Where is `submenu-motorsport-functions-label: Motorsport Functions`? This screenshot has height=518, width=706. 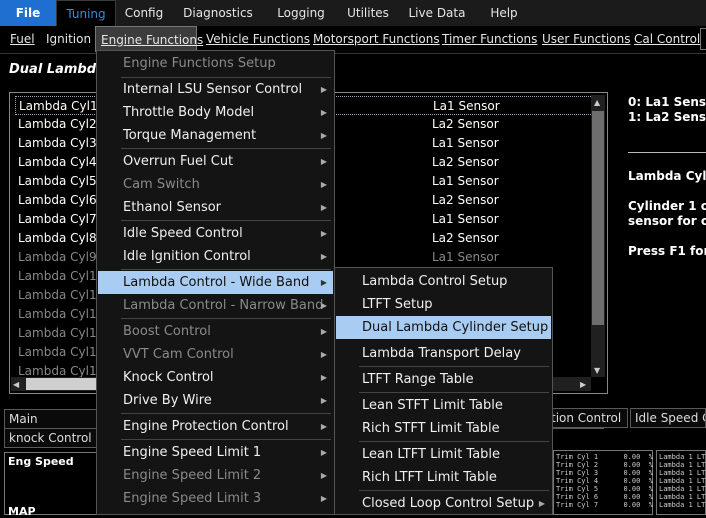 submenu-motorsport-functions-label: Motorsport Functions is located at coordinates (376, 39).